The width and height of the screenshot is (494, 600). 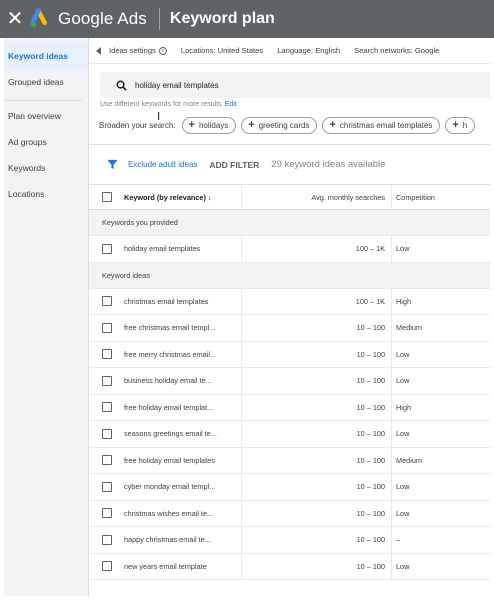 I want to click on chip-label: christmas email templates, so click(x=386, y=125).